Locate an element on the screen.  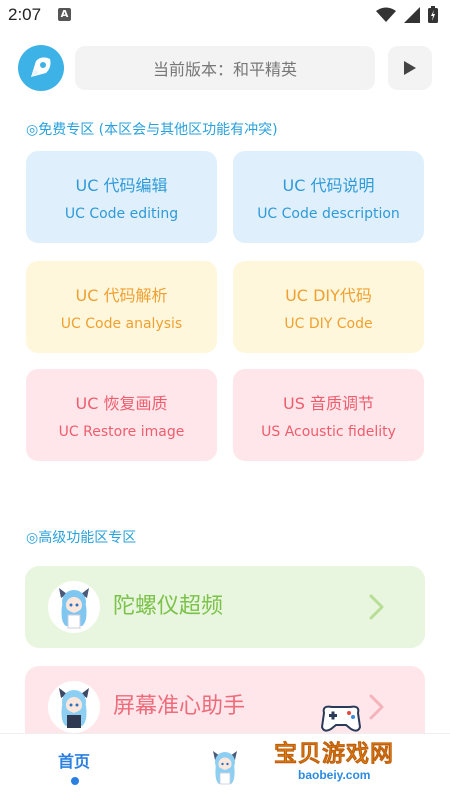
card-subtitle: UC DIY Code is located at coordinates (328, 324).